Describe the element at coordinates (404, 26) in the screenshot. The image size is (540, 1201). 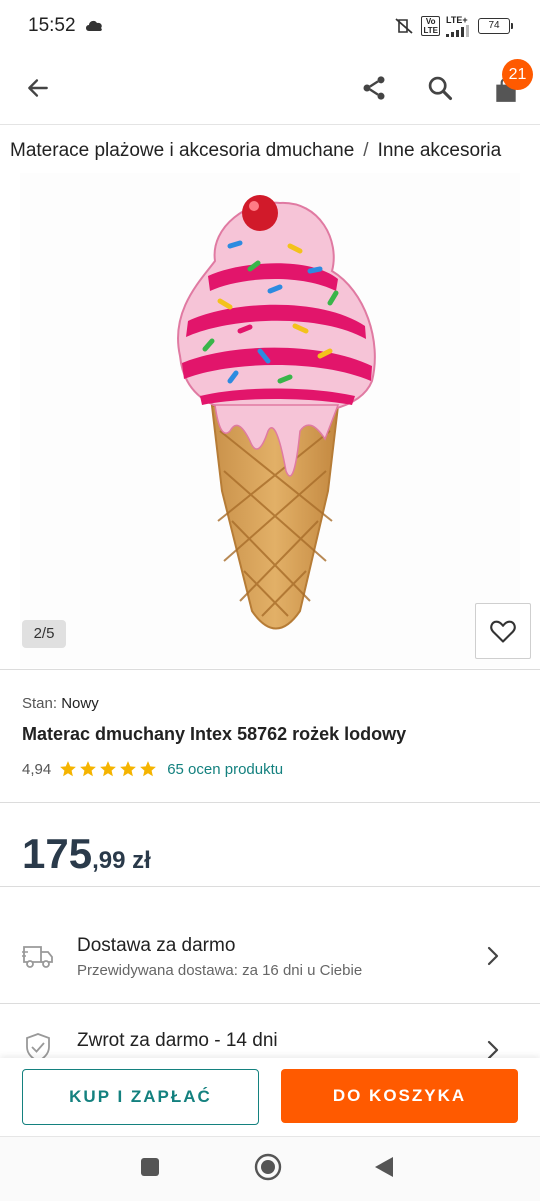
I see `mute-icon` at that location.